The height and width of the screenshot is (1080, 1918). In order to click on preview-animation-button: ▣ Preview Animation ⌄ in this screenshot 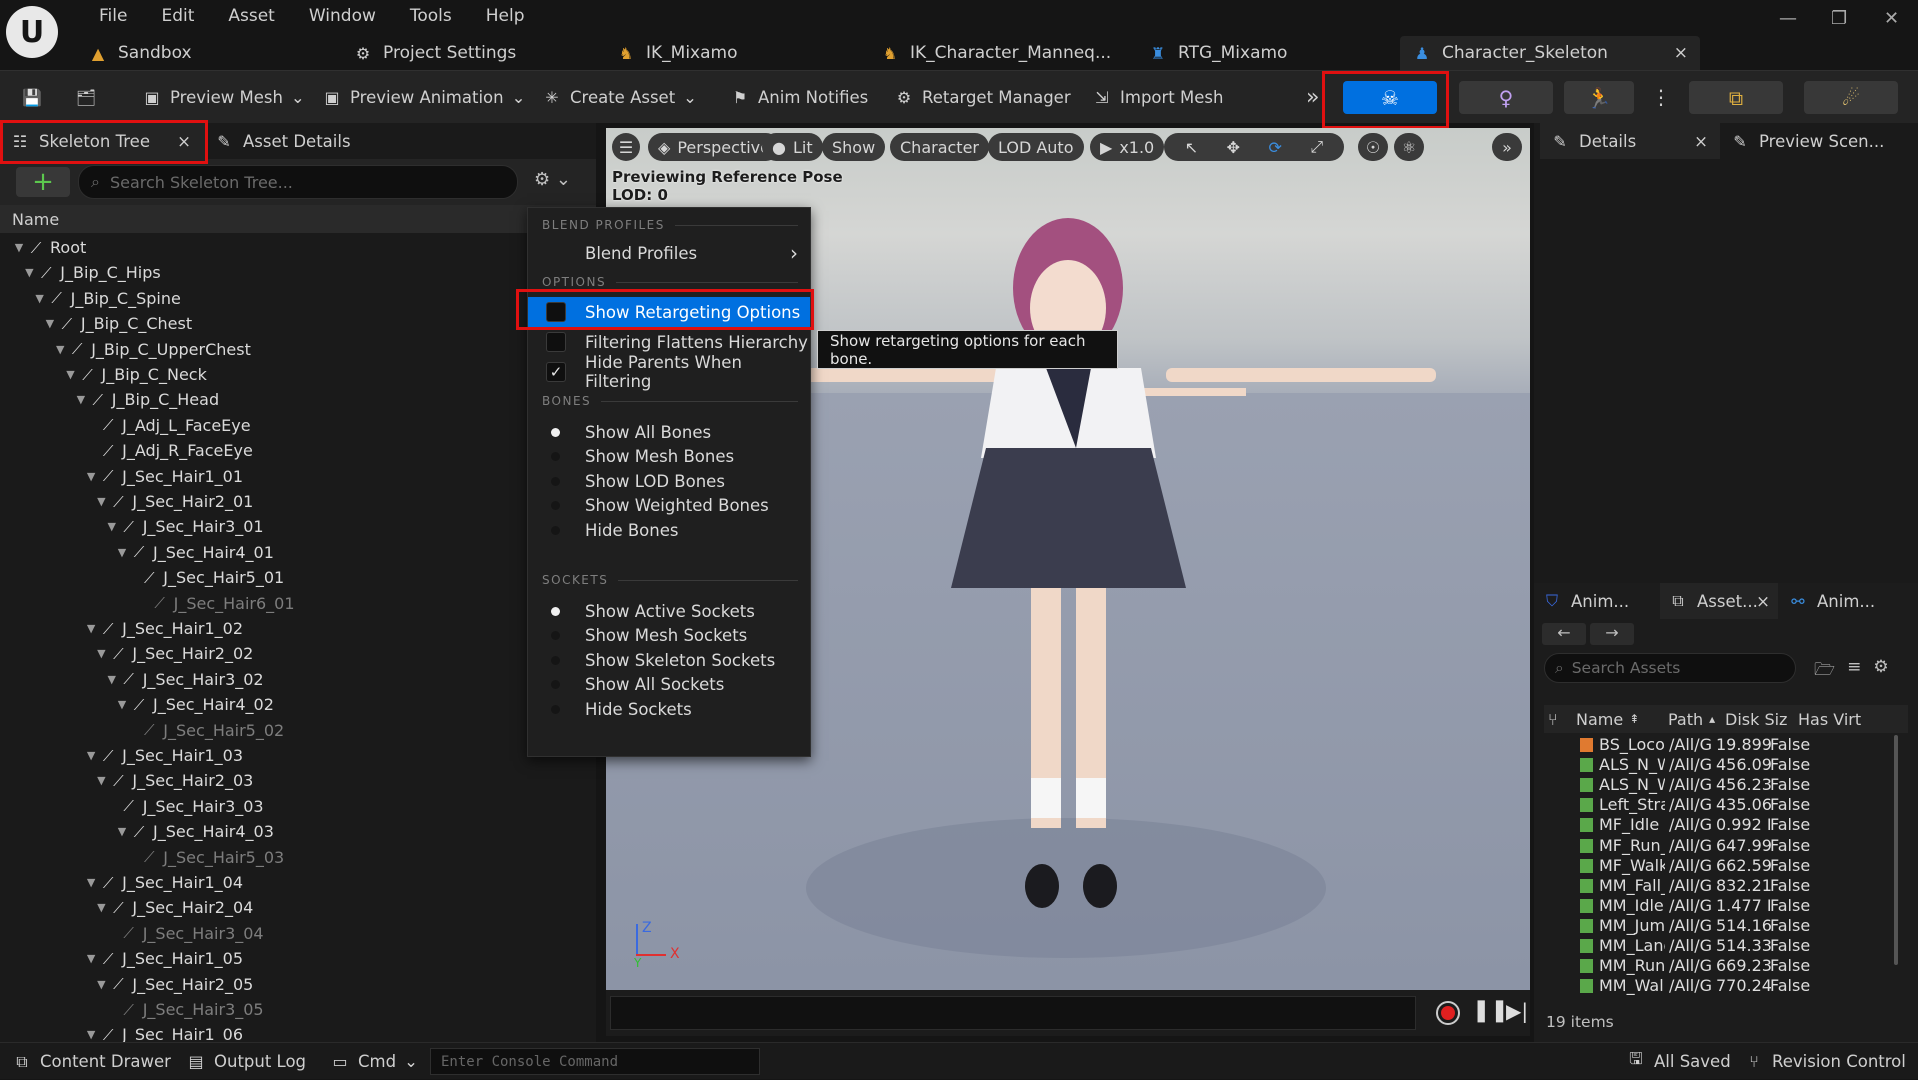, I will do `click(423, 97)`.